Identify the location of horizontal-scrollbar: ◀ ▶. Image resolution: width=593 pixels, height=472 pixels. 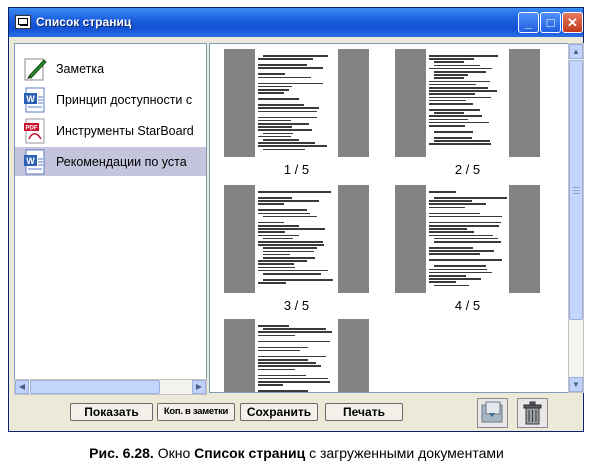
(110, 387).